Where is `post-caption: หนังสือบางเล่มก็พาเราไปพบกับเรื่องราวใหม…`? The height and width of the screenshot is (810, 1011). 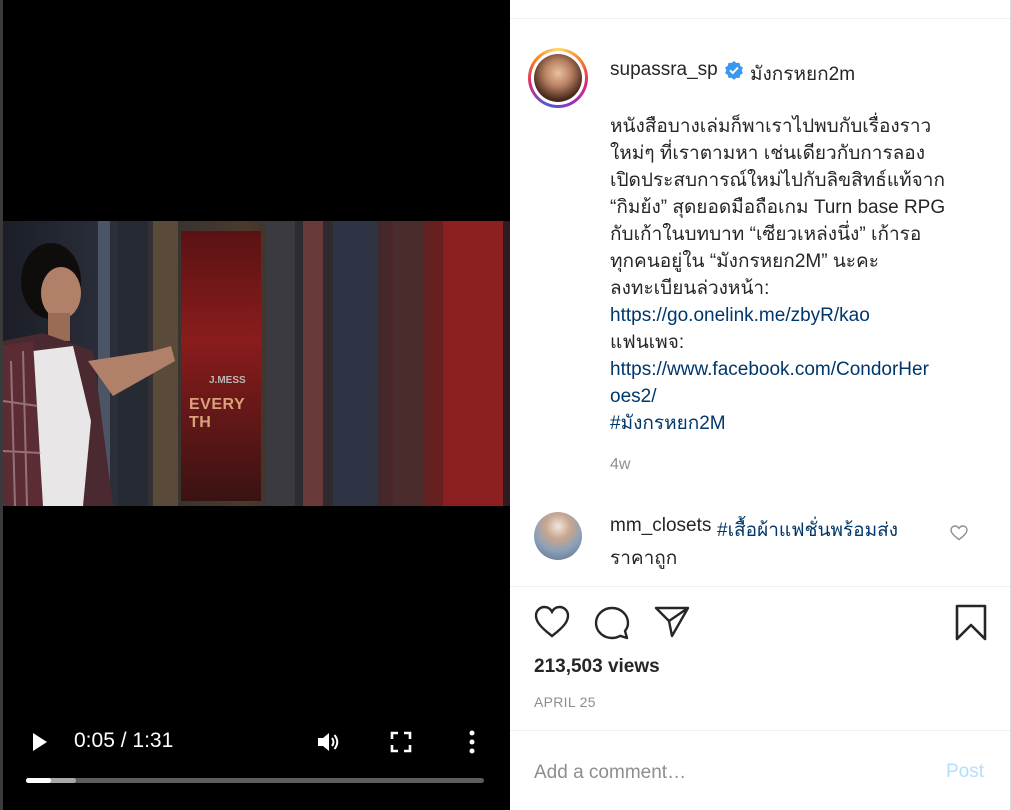
post-caption: หนังสือบางเล่มก็พาเราไปพบกับเรื่องราวใหม… is located at coordinates (795, 275).